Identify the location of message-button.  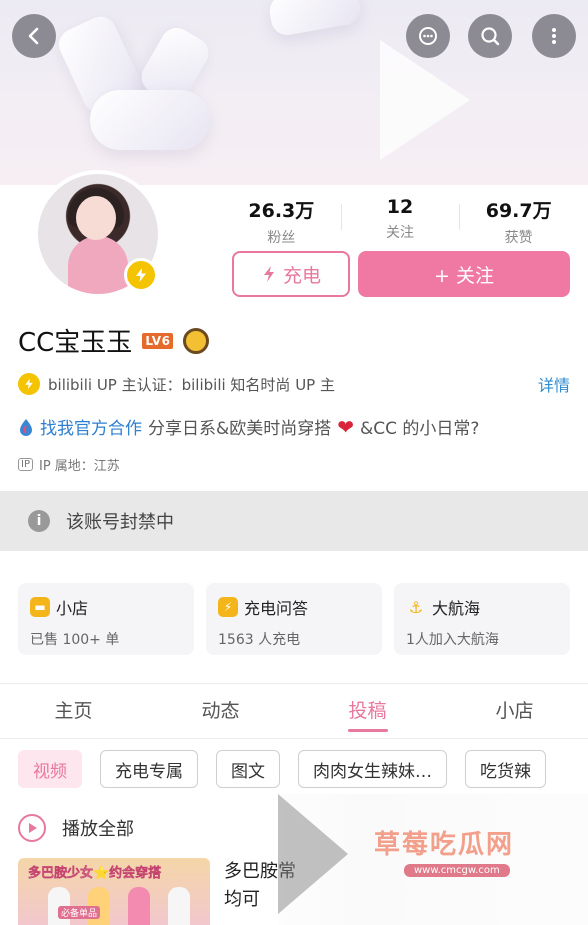
(428, 36).